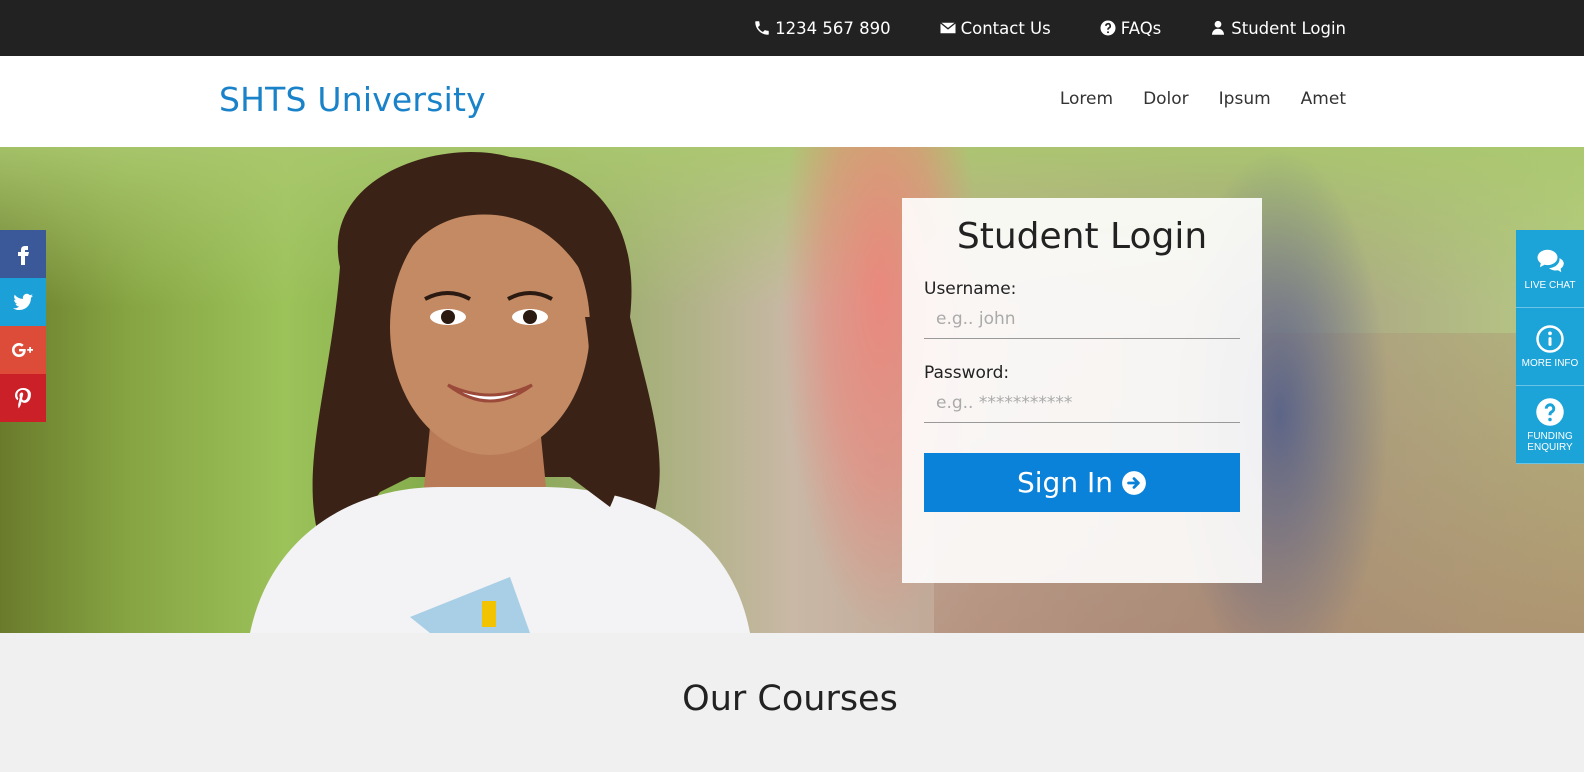 The height and width of the screenshot is (772, 1584). What do you see at coordinates (1323, 99) in the screenshot?
I see `nav-item-amet: Amet` at bounding box center [1323, 99].